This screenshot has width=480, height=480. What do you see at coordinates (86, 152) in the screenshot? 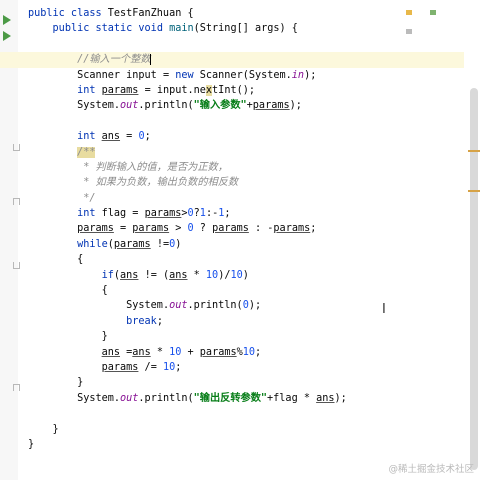
I see `code-line: /**` at bounding box center [86, 152].